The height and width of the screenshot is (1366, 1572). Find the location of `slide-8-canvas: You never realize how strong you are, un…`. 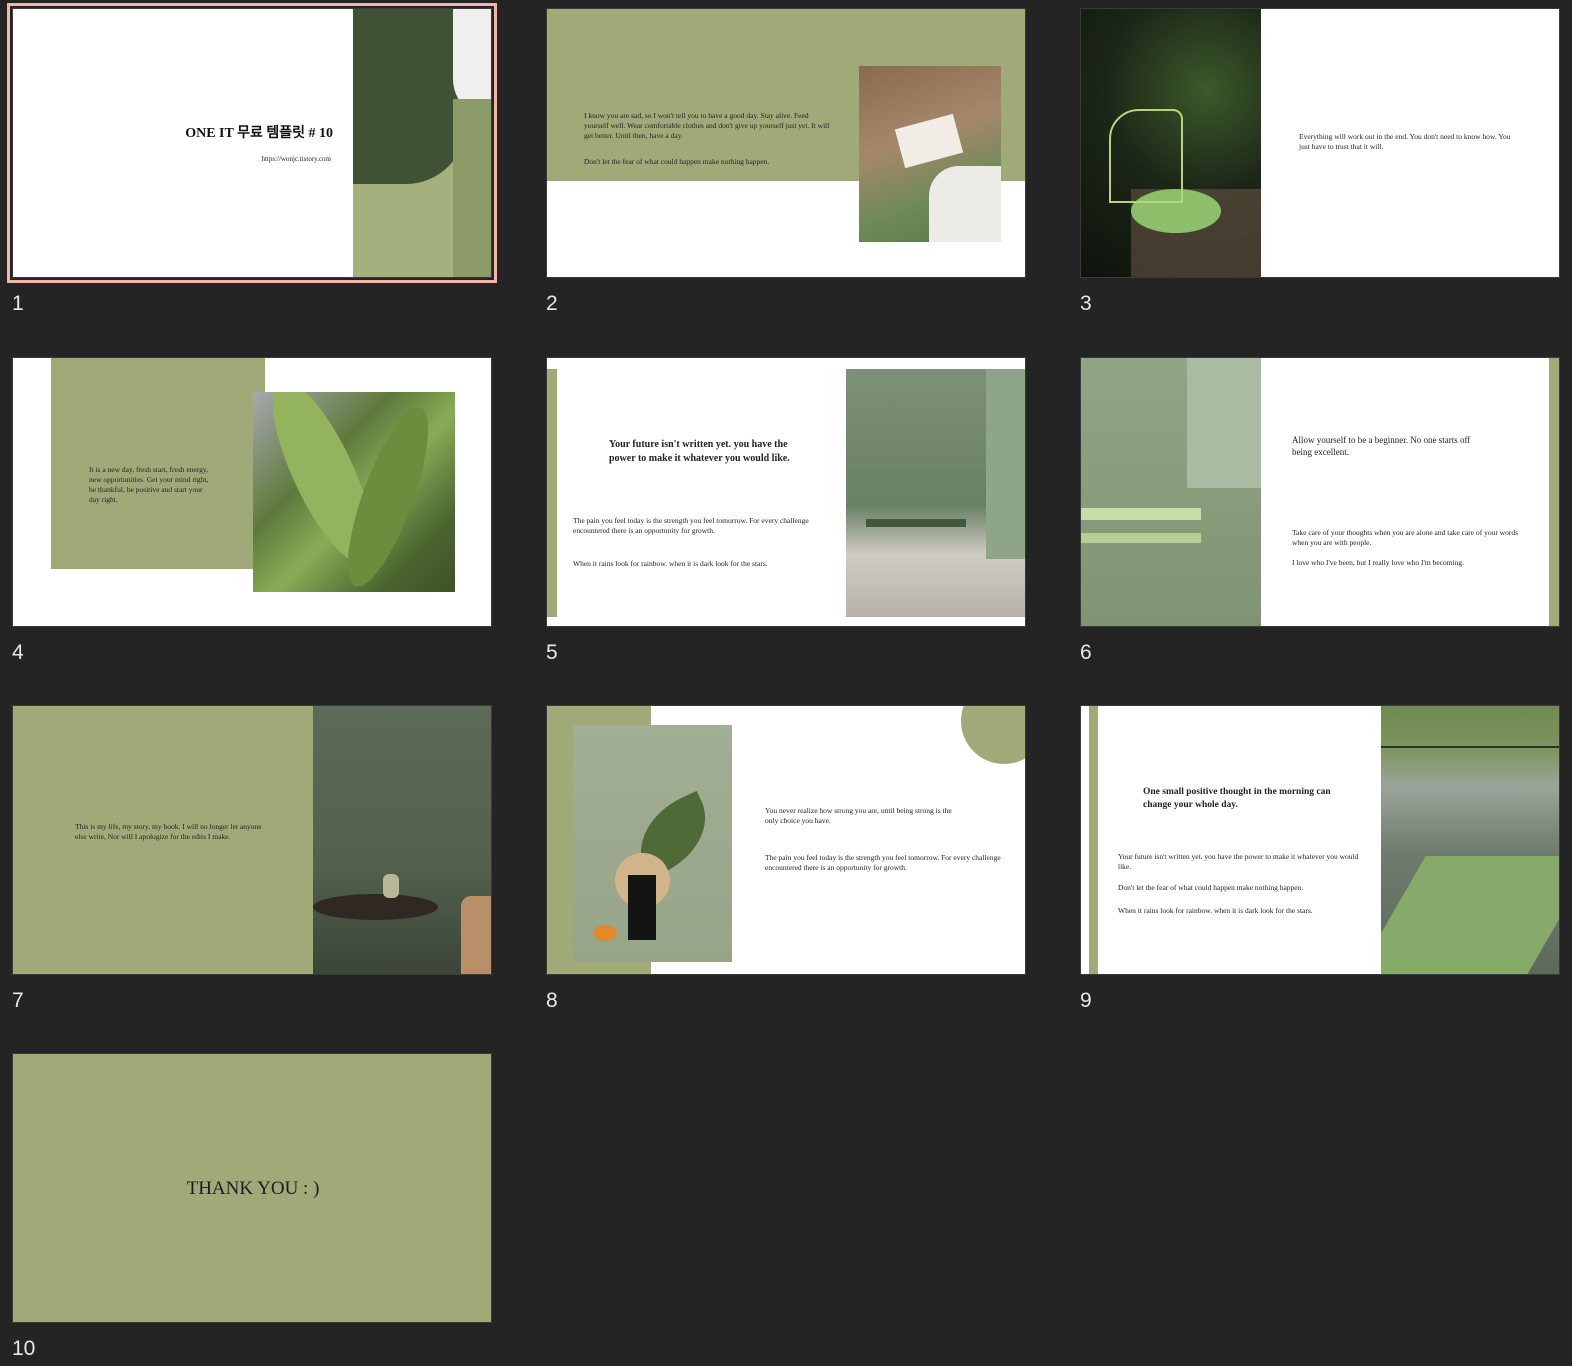

slide-8-canvas: You never realize how strong you are, un… is located at coordinates (786, 840).